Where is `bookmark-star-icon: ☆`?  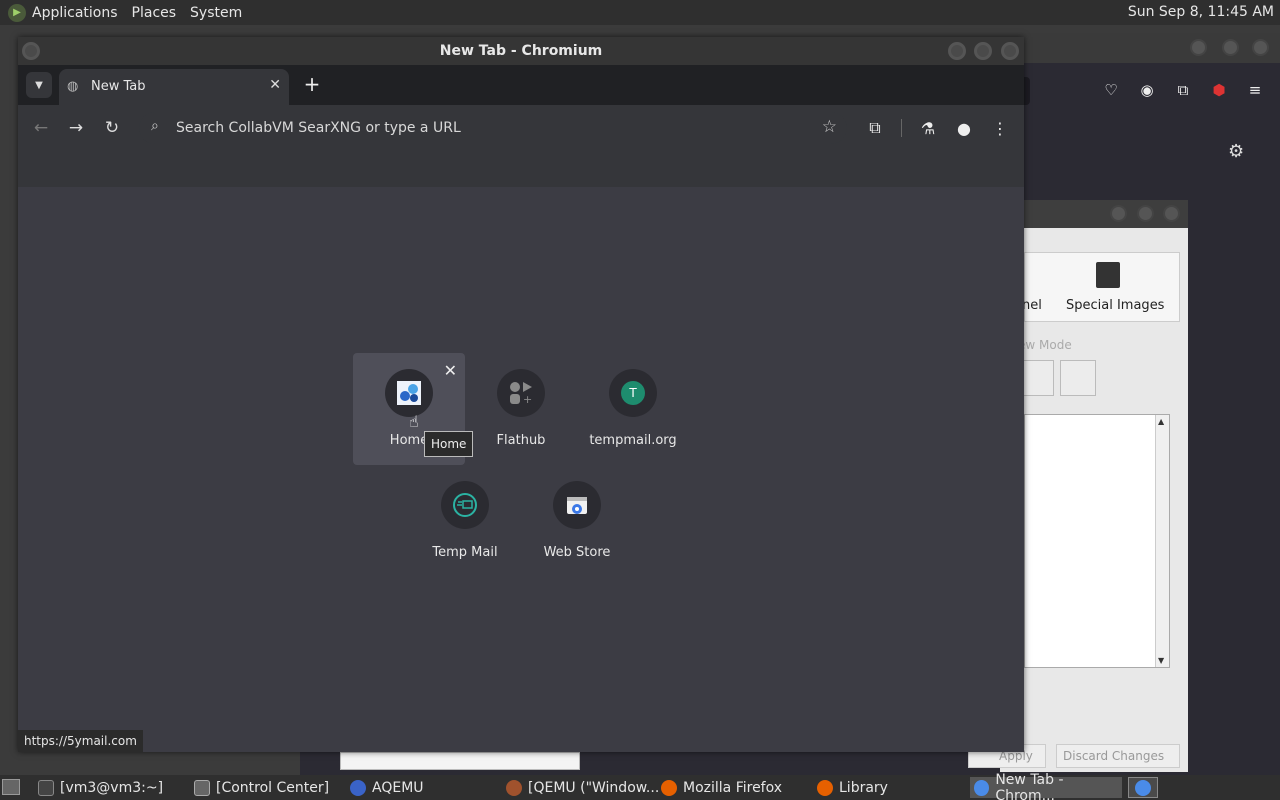 bookmark-star-icon: ☆ is located at coordinates (829, 127).